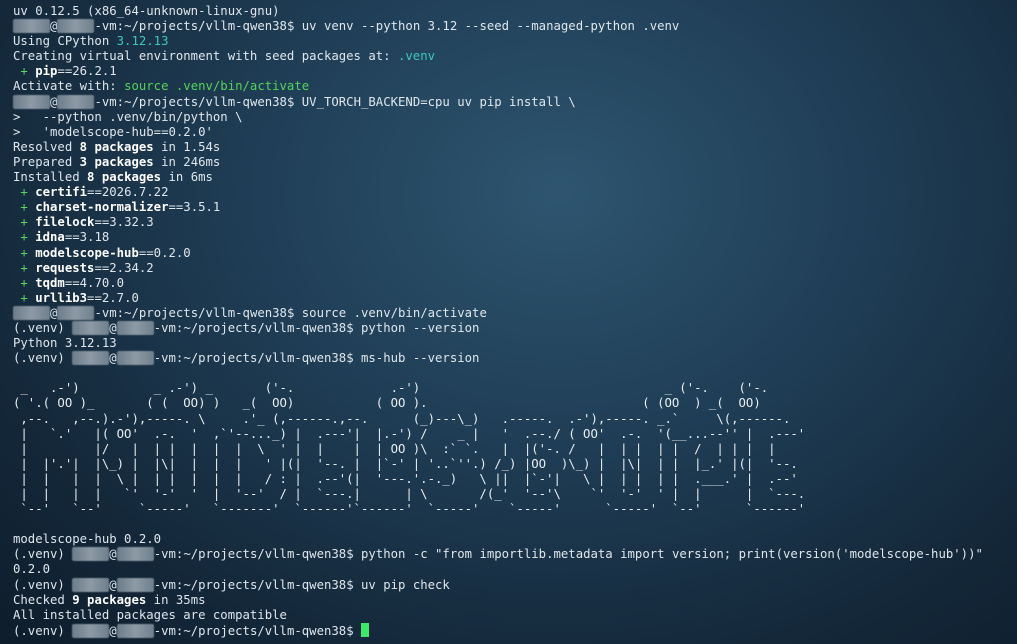 The width and height of the screenshot is (1017, 644). I want to click on package-name: pip, so click(46, 71).